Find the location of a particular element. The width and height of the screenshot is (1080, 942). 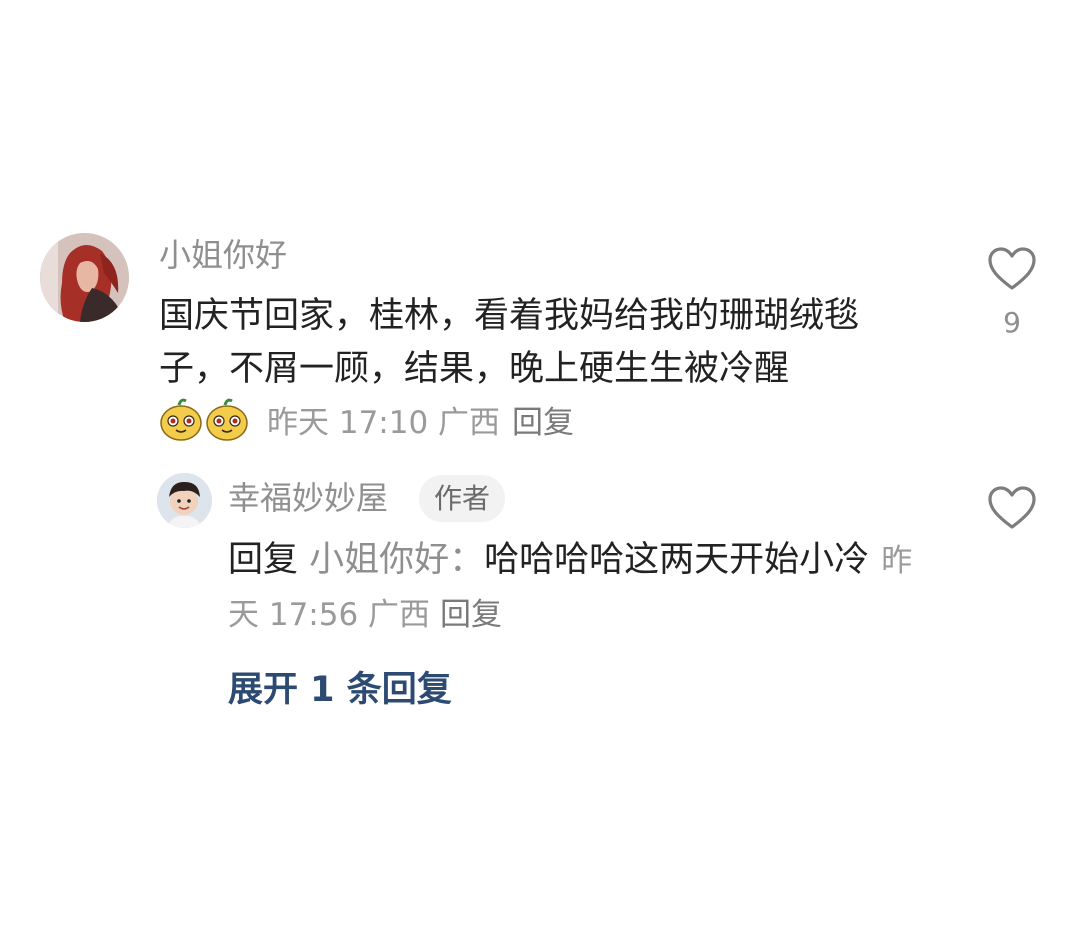

expand-replies-link: 展开 1 条回复 is located at coordinates (340, 690).